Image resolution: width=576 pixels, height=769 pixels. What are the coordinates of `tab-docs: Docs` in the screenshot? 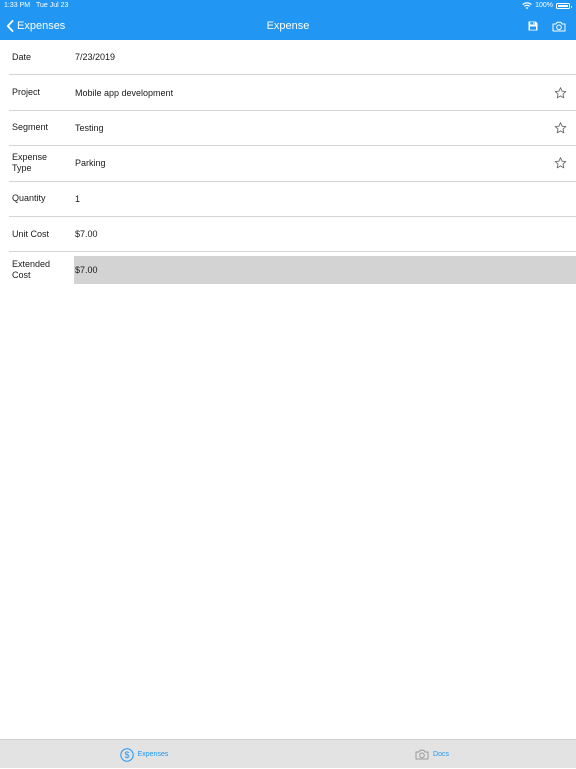 It's located at (432, 754).